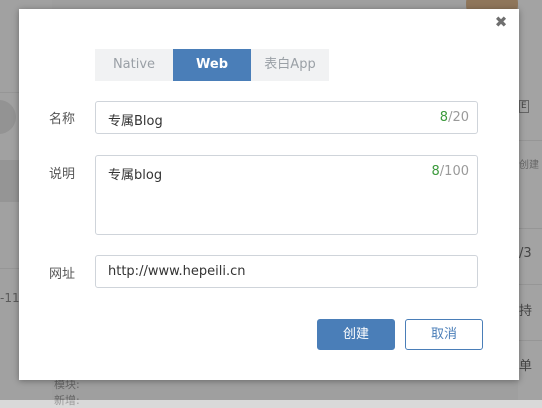 The height and width of the screenshot is (408, 542). What do you see at coordinates (435, 171) in the screenshot?
I see `description-char-count: 8` at bounding box center [435, 171].